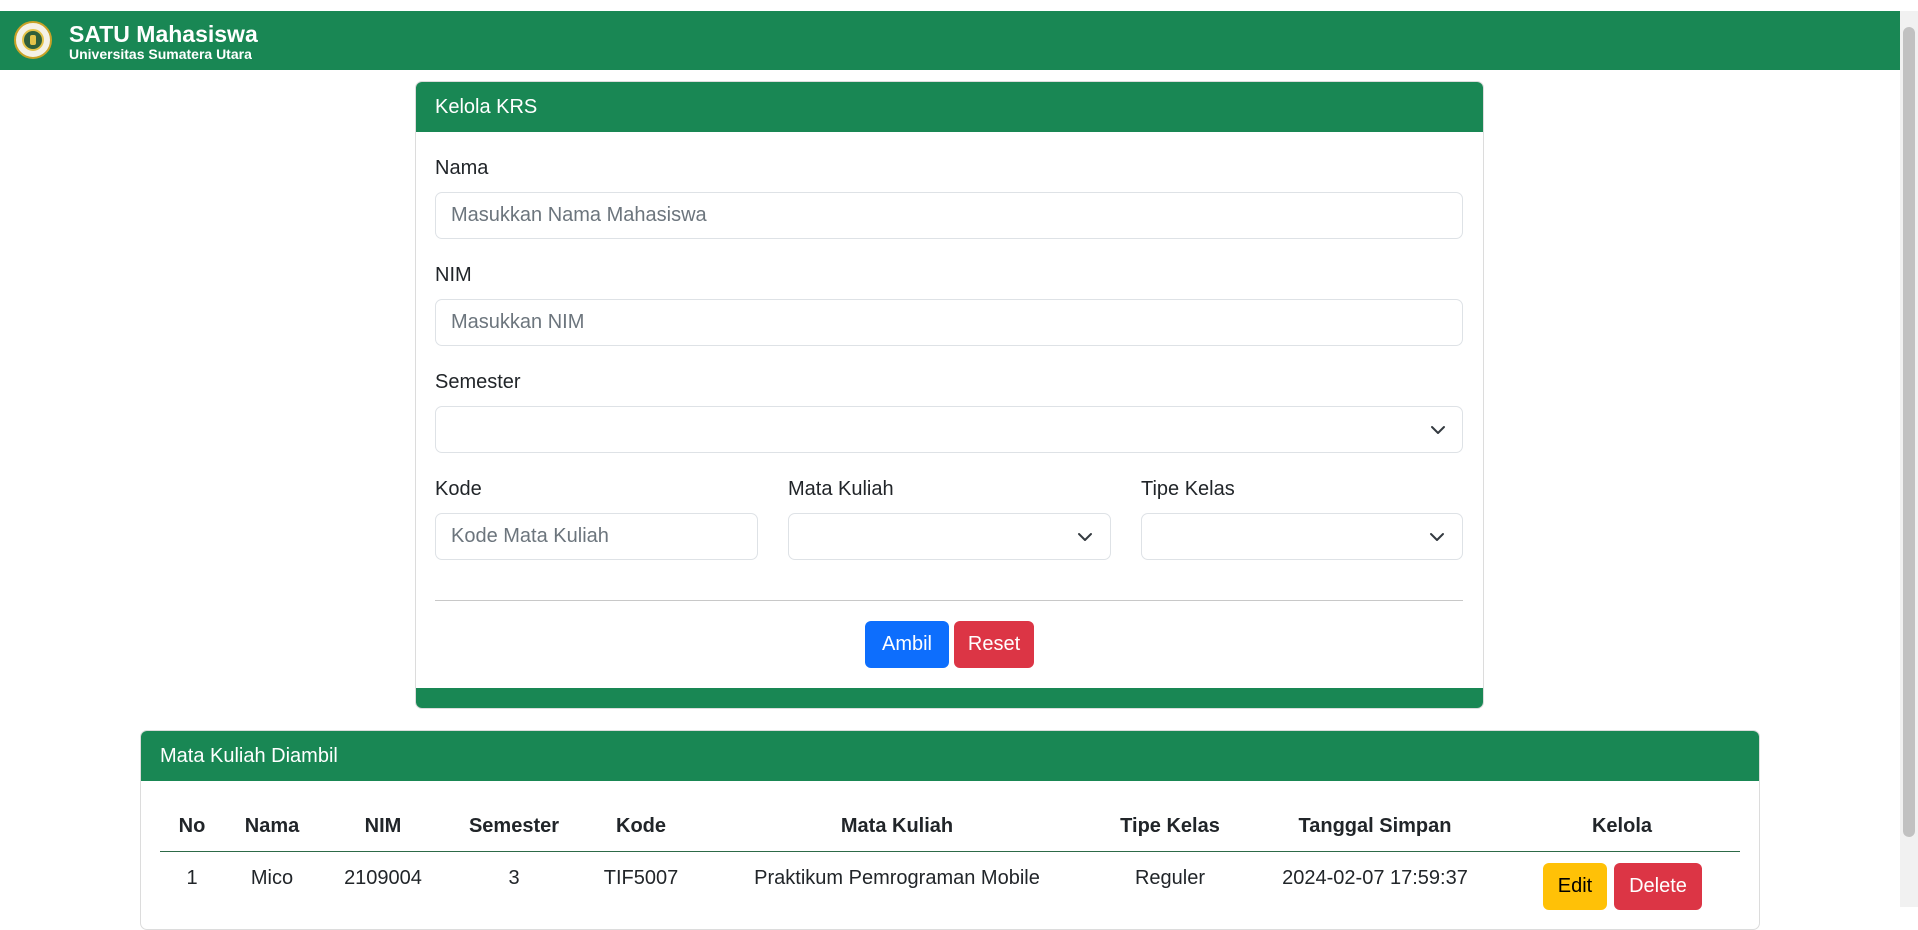 This screenshot has height=930, width=1918. Describe the element at coordinates (950, 756) in the screenshot. I see `mata-kuliah-diambil-header: Mata Kuliah Diambil` at that location.